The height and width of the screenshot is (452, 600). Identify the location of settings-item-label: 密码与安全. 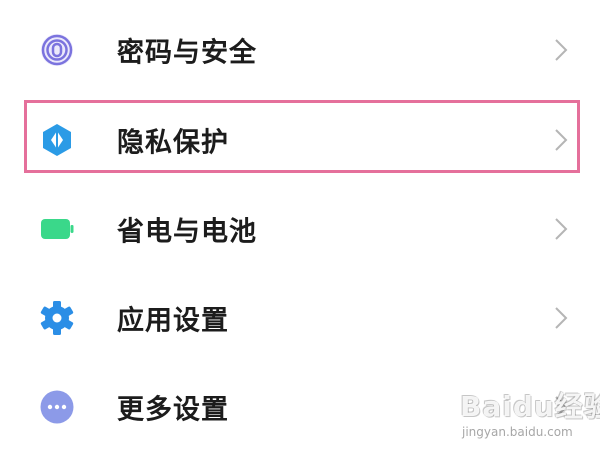
(187, 53).